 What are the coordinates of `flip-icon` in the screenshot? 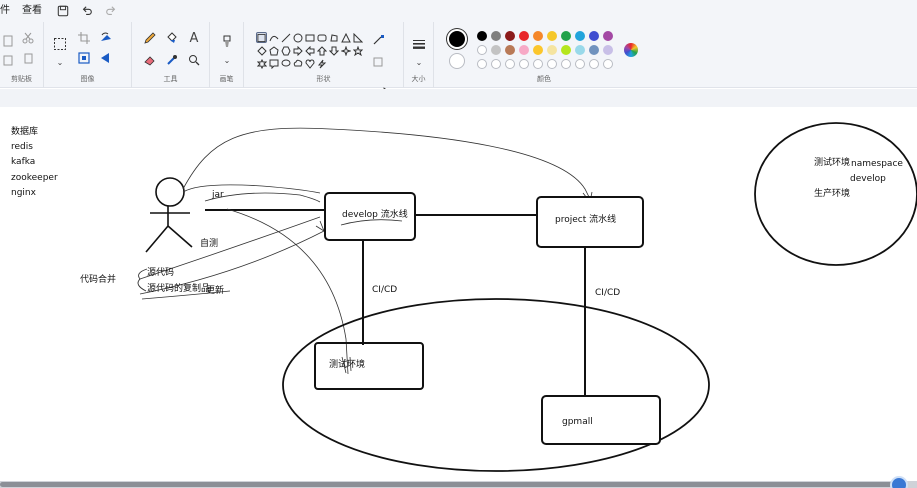 It's located at (106, 58).